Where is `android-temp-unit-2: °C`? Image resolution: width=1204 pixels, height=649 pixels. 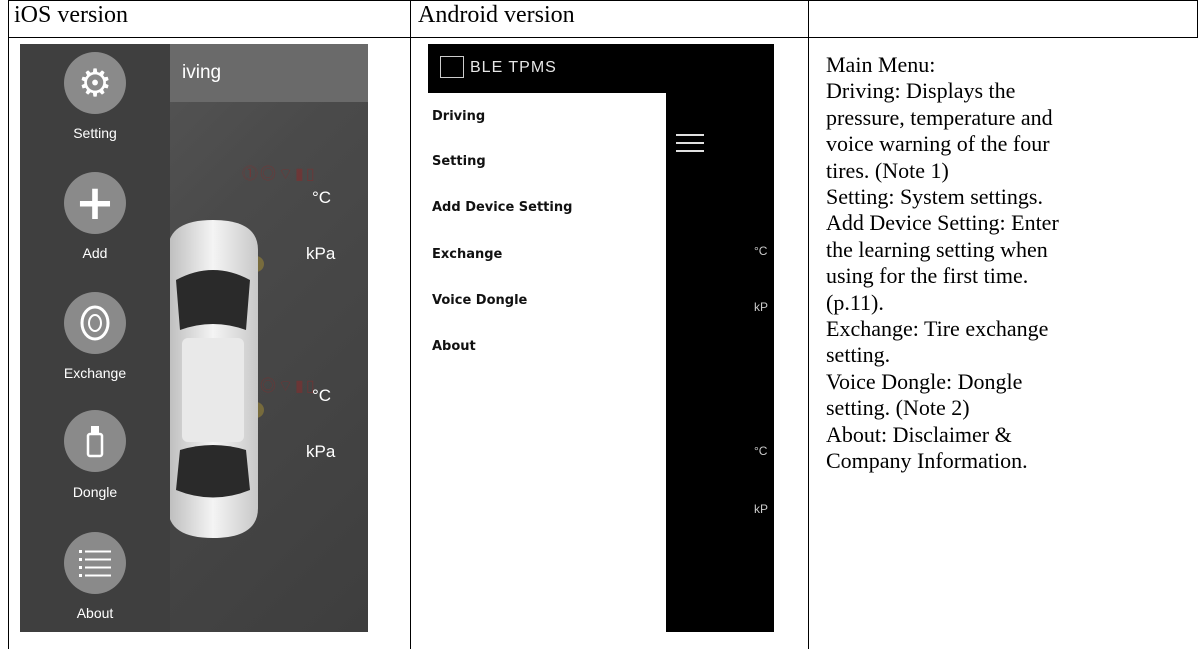 android-temp-unit-2: °C is located at coordinates (761, 451).